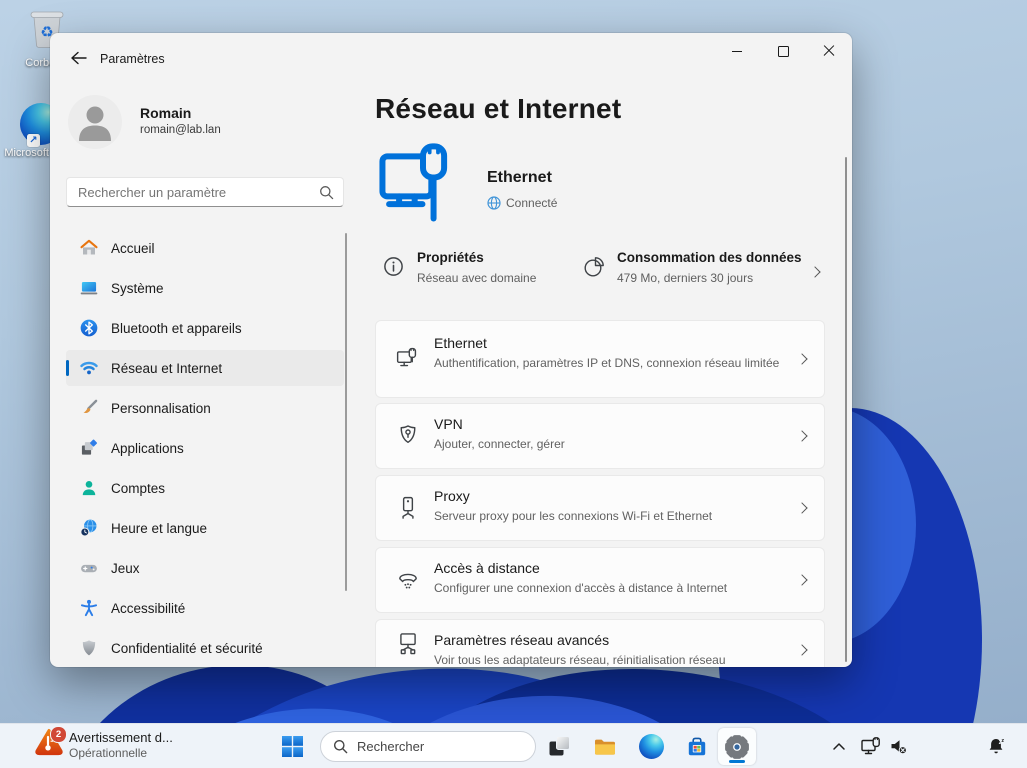 This screenshot has width=1027, height=768. I want to click on edge-button, so click(651, 746).